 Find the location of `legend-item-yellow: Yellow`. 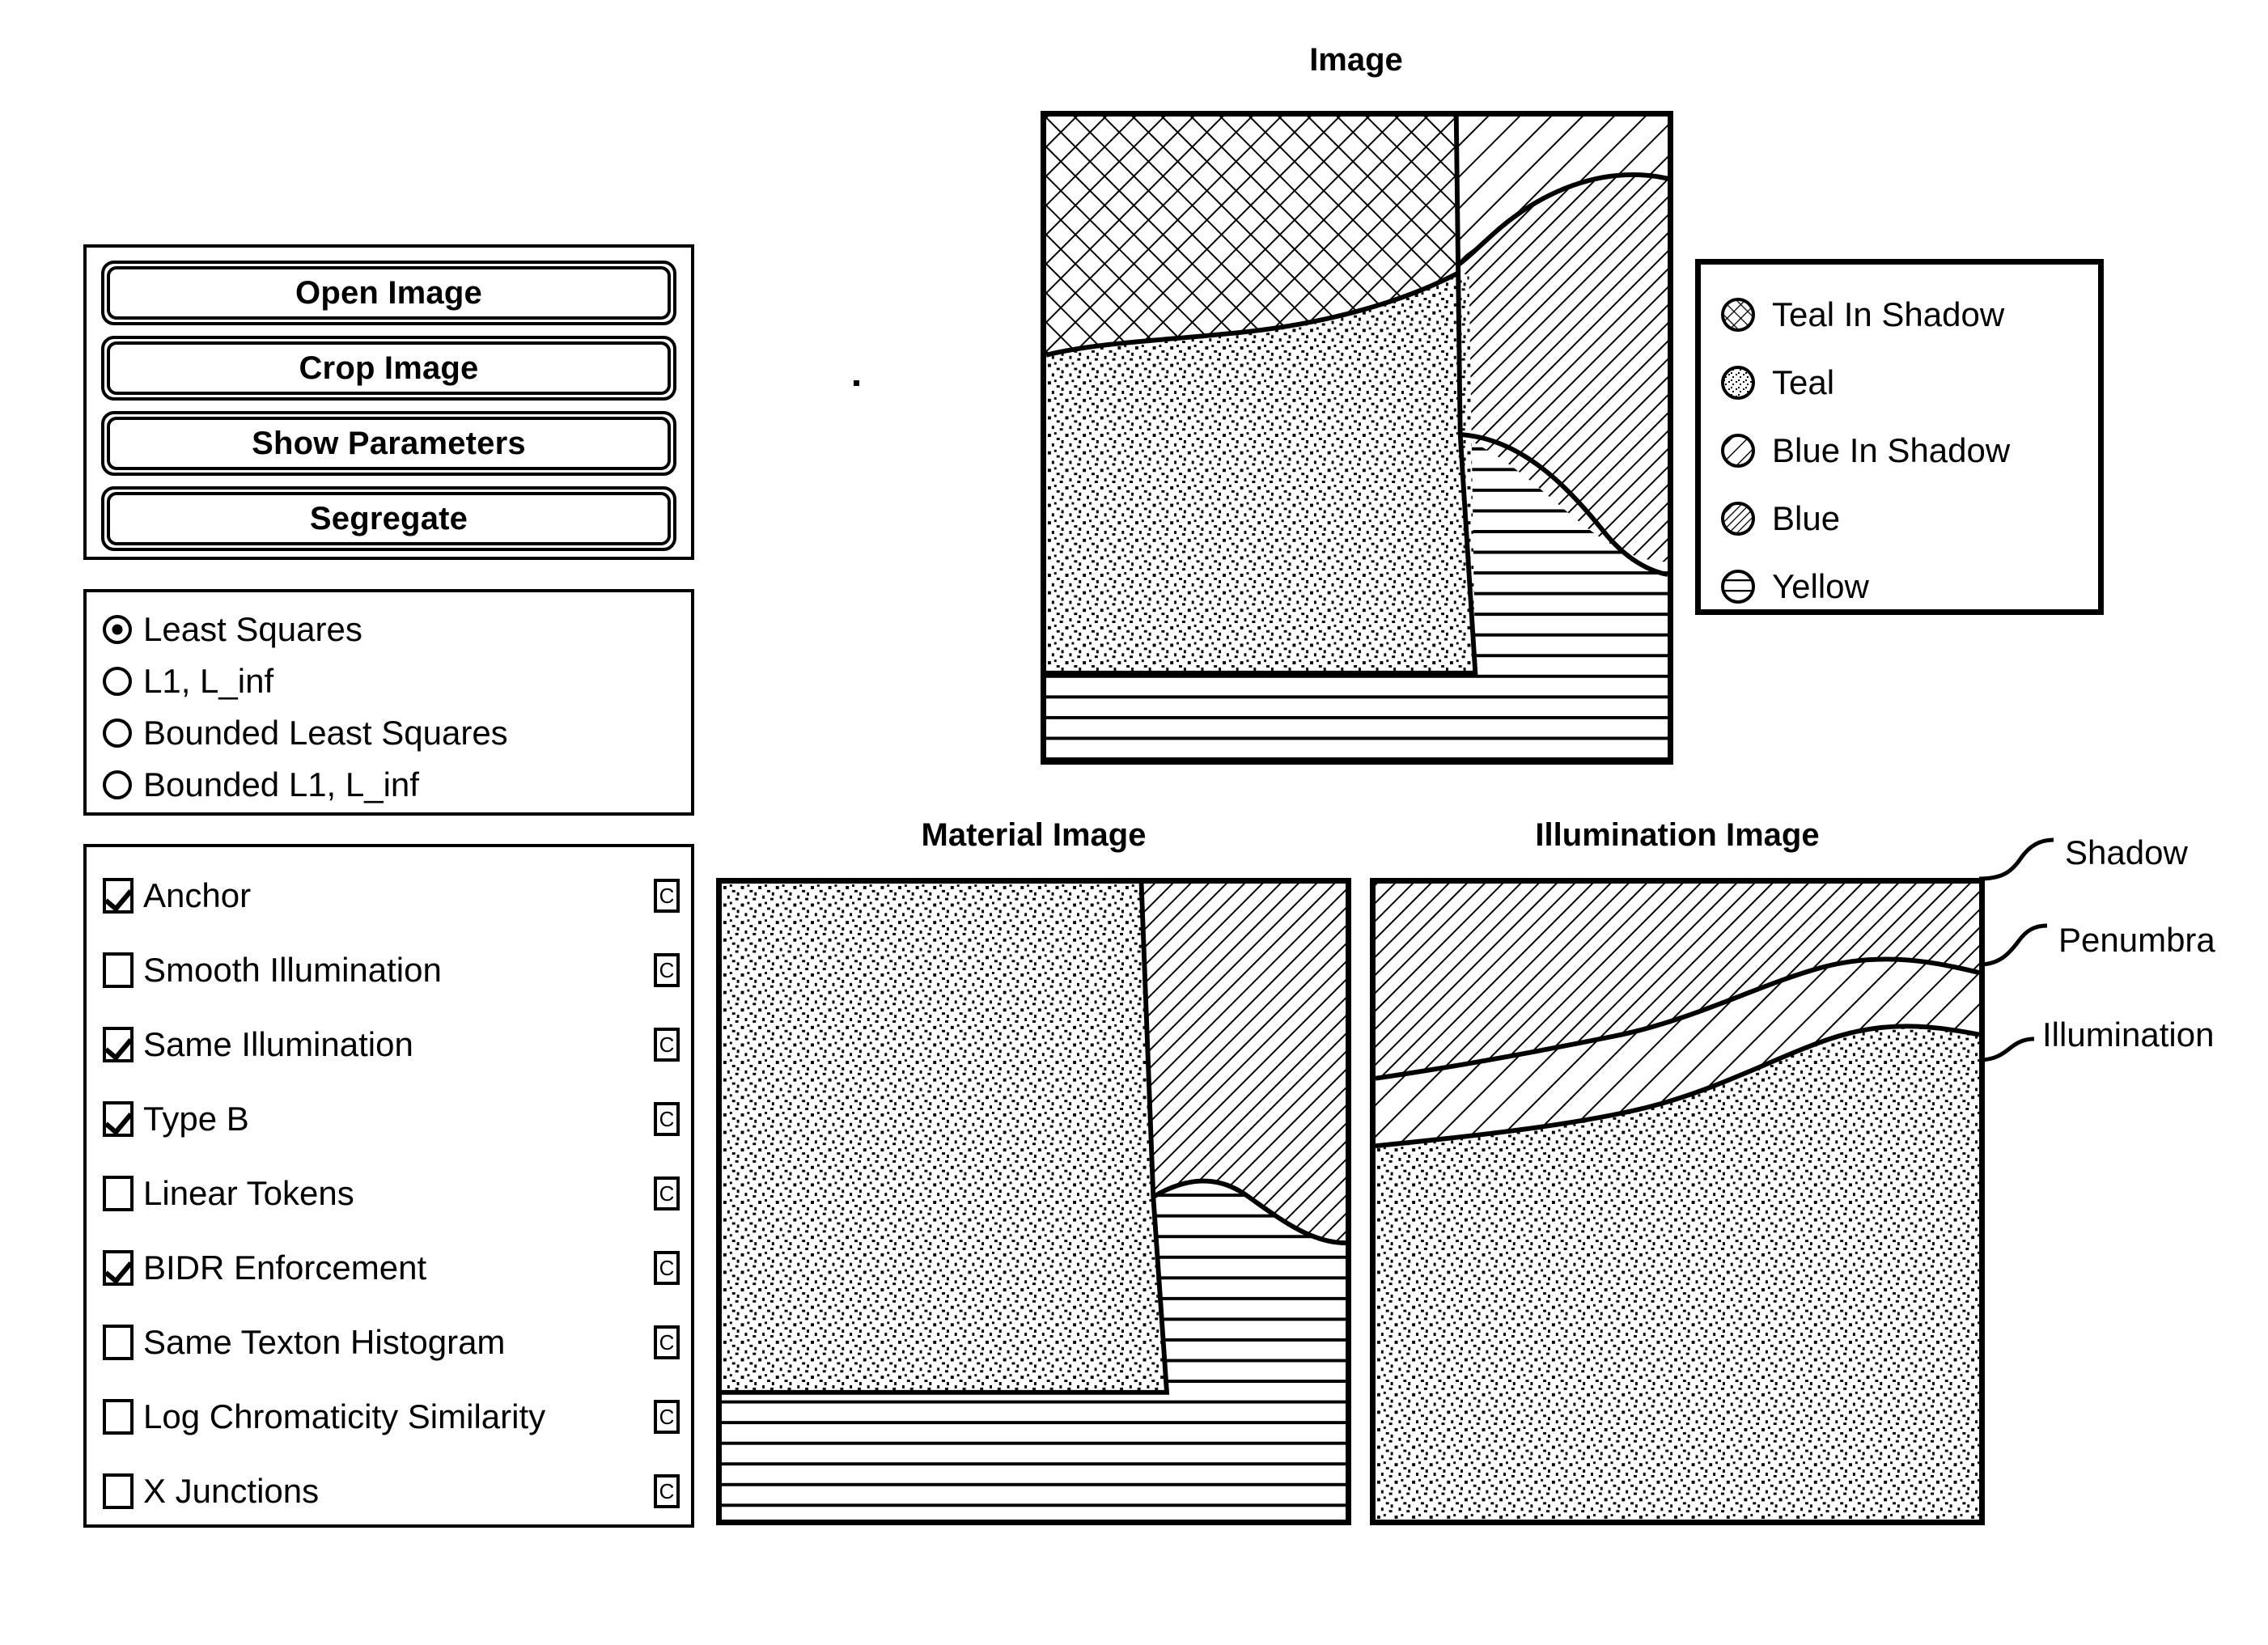

legend-item-yellow: Yellow is located at coordinates (1909, 587).